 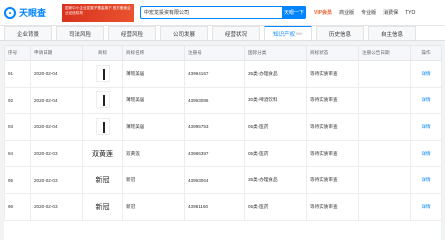 I want to click on nav-business: 商业版, so click(x=346, y=12).